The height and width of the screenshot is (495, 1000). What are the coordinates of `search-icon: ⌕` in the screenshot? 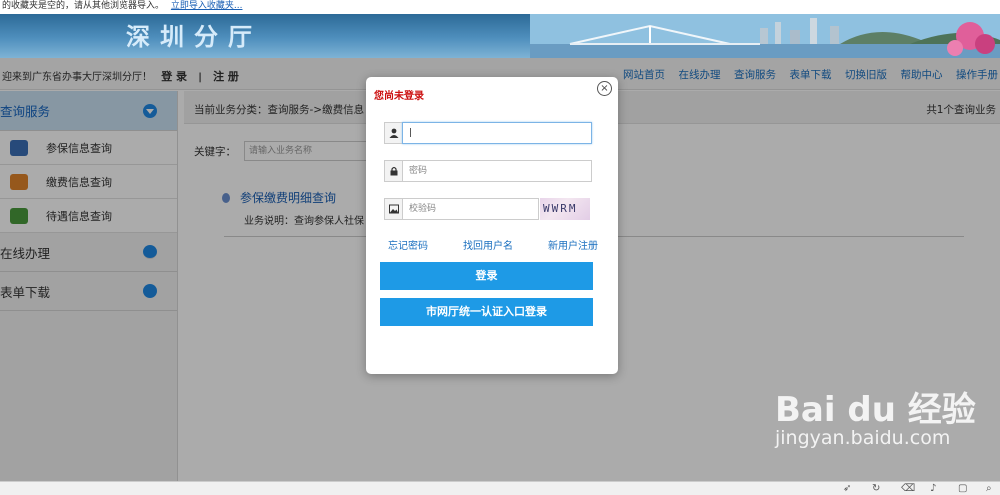 It's located at (989, 488).